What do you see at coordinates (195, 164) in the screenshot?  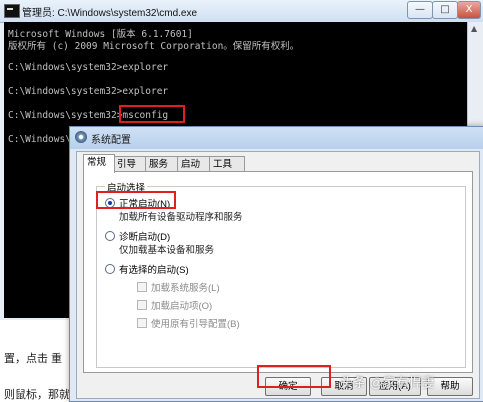 I see `tab-startup: 启动` at bounding box center [195, 164].